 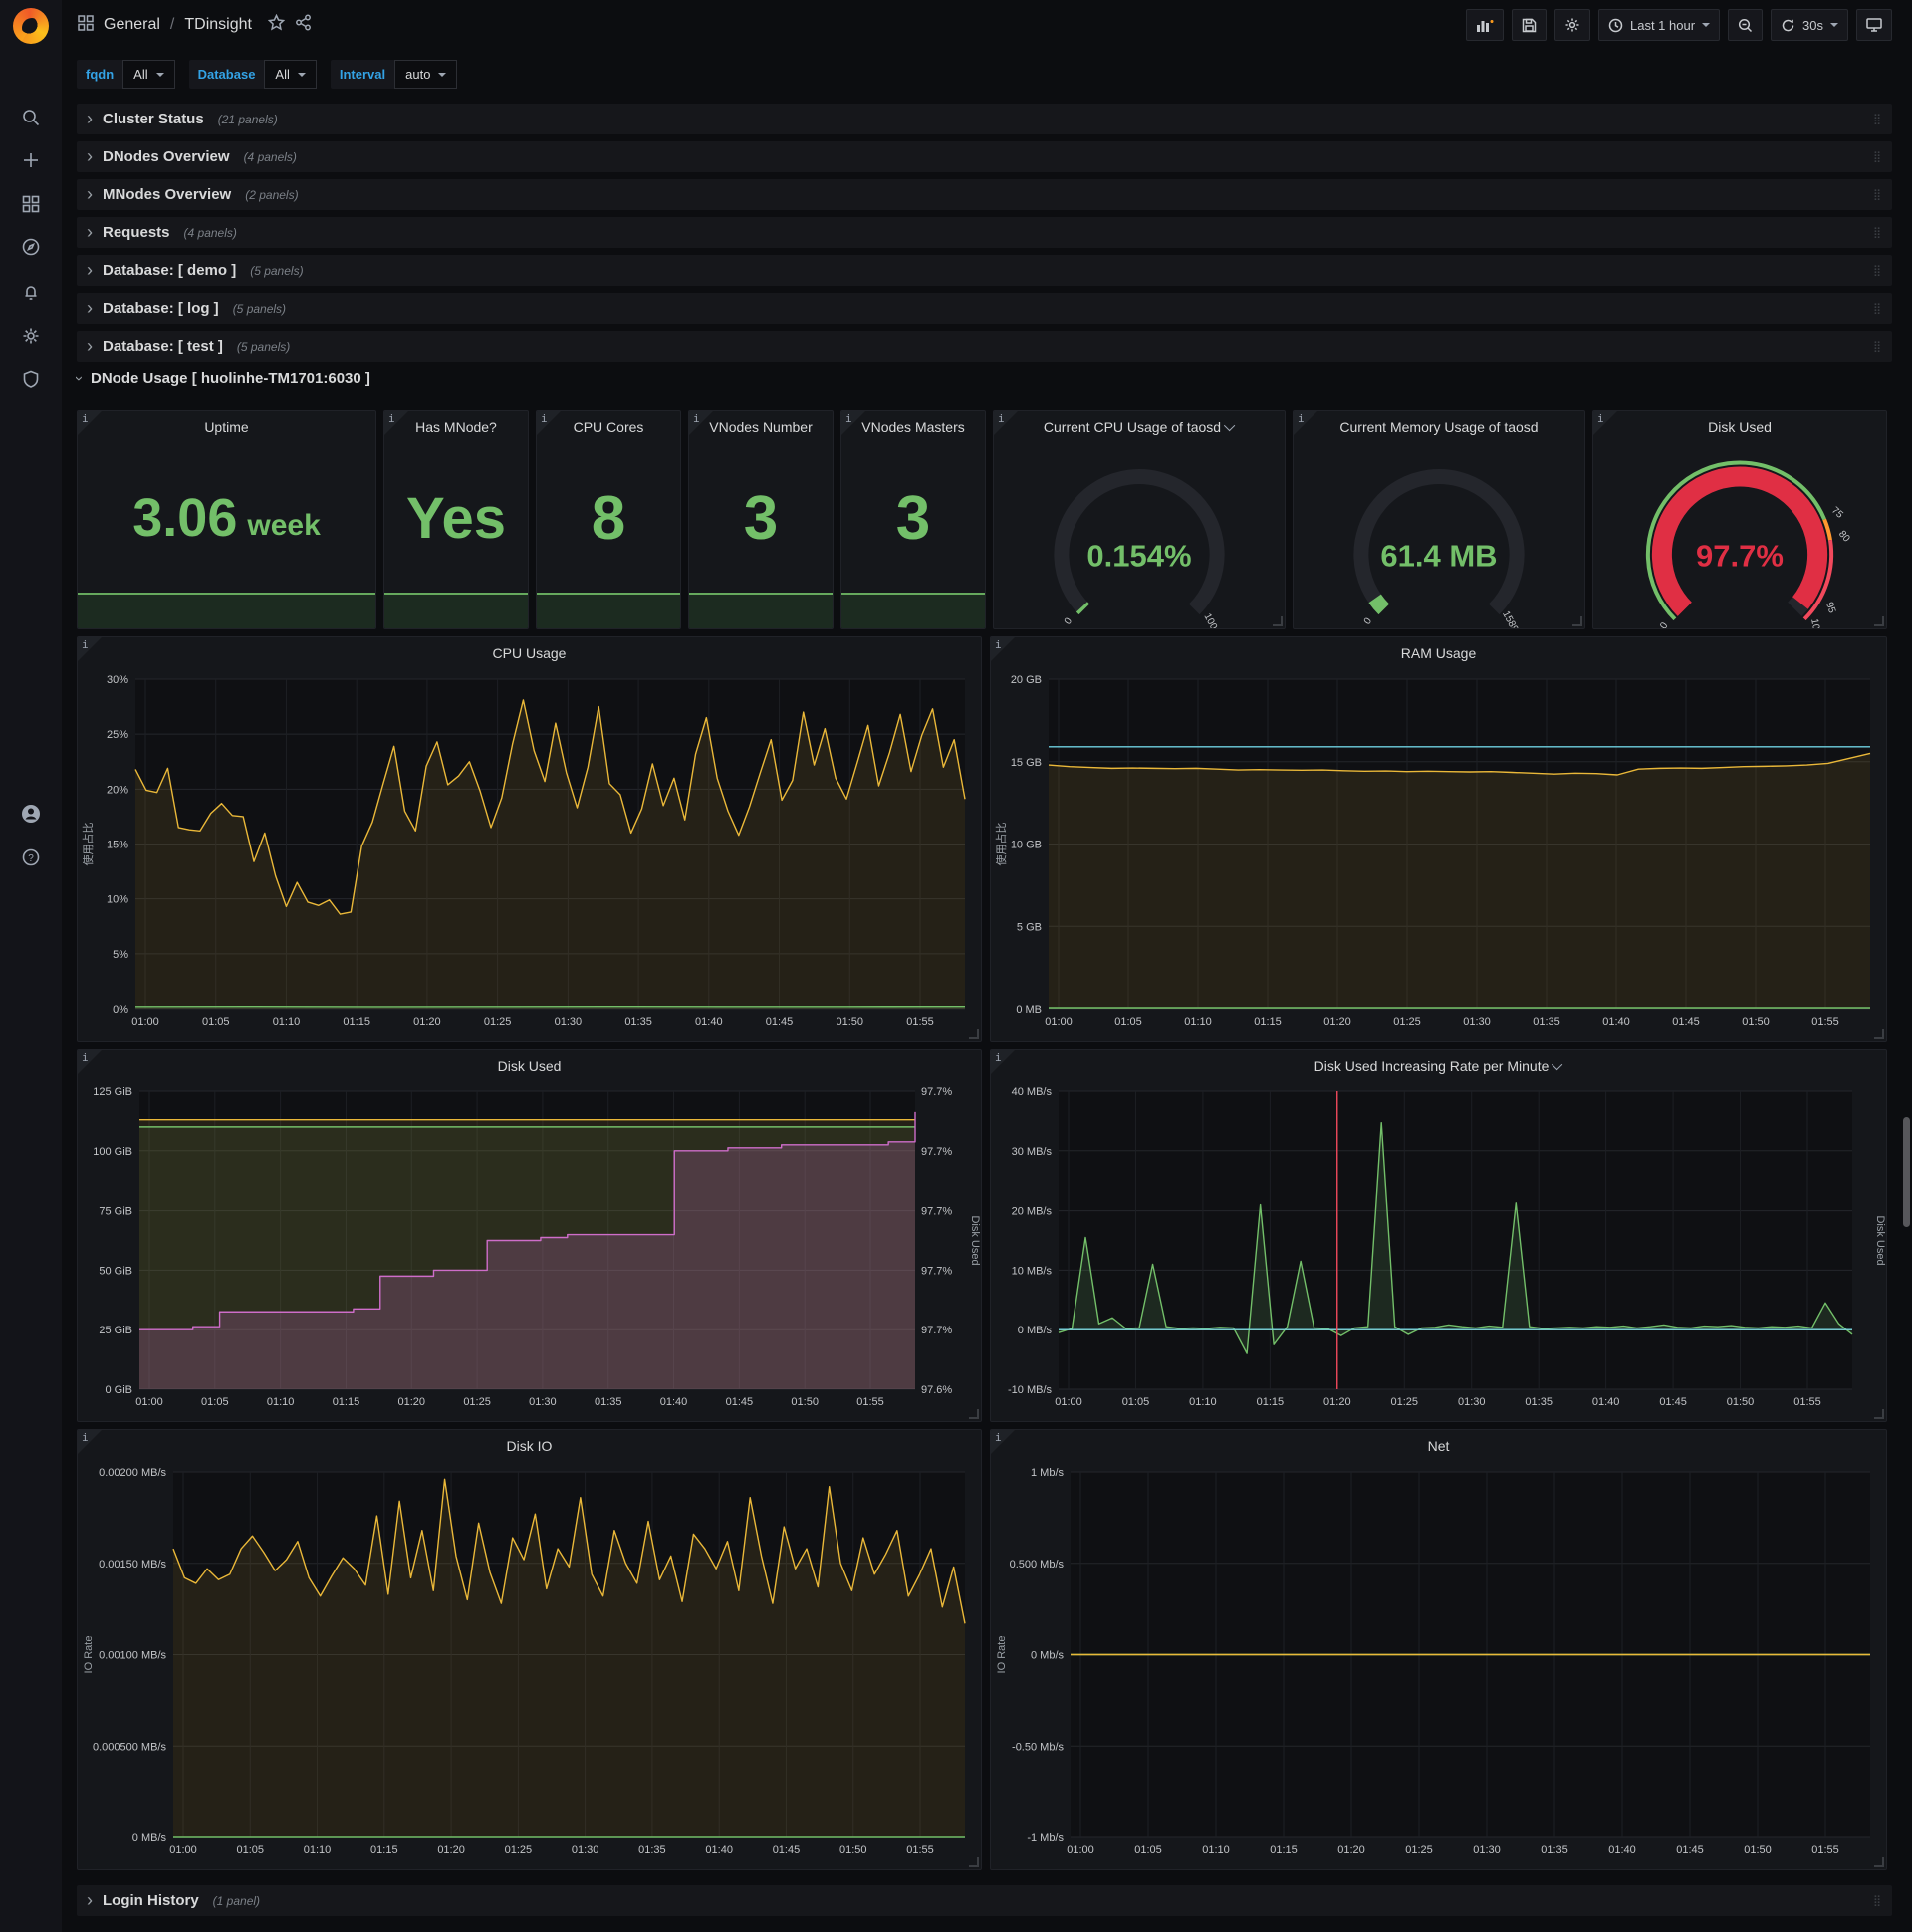 What do you see at coordinates (276, 24) in the screenshot?
I see `star-icon` at bounding box center [276, 24].